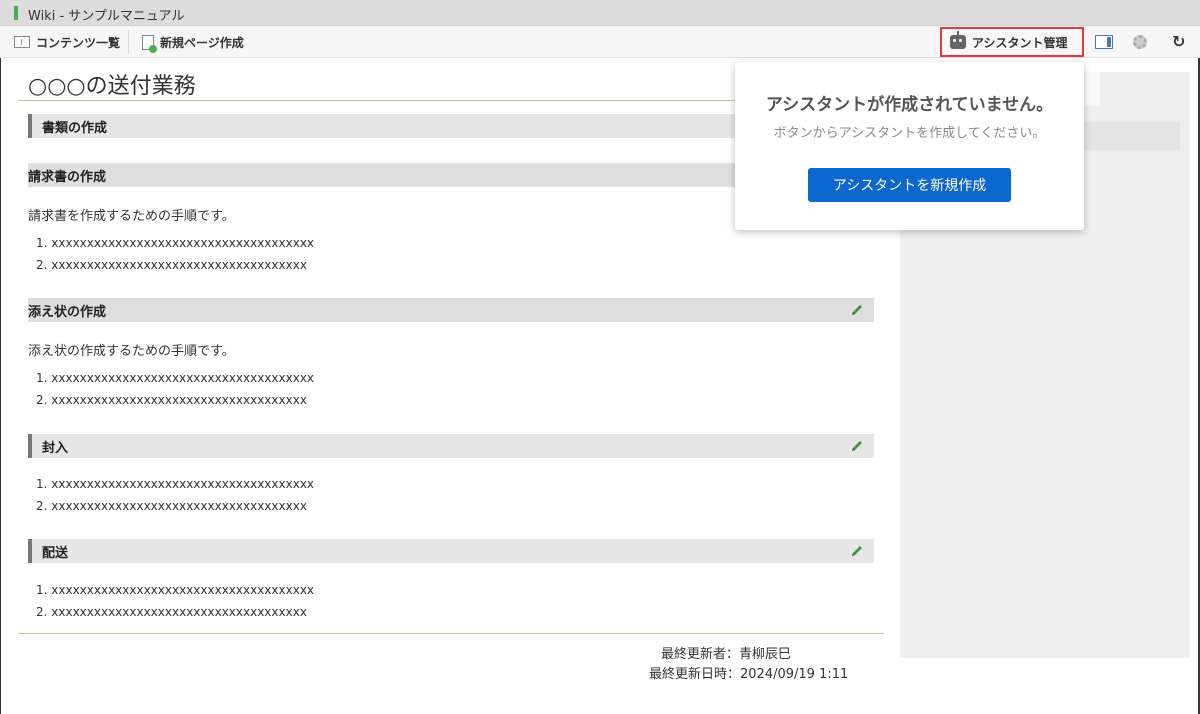  What do you see at coordinates (909, 105) in the screenshot?
I see `popup-heading: アシスタントが作成されていません。` at bounding box center [909, 105].